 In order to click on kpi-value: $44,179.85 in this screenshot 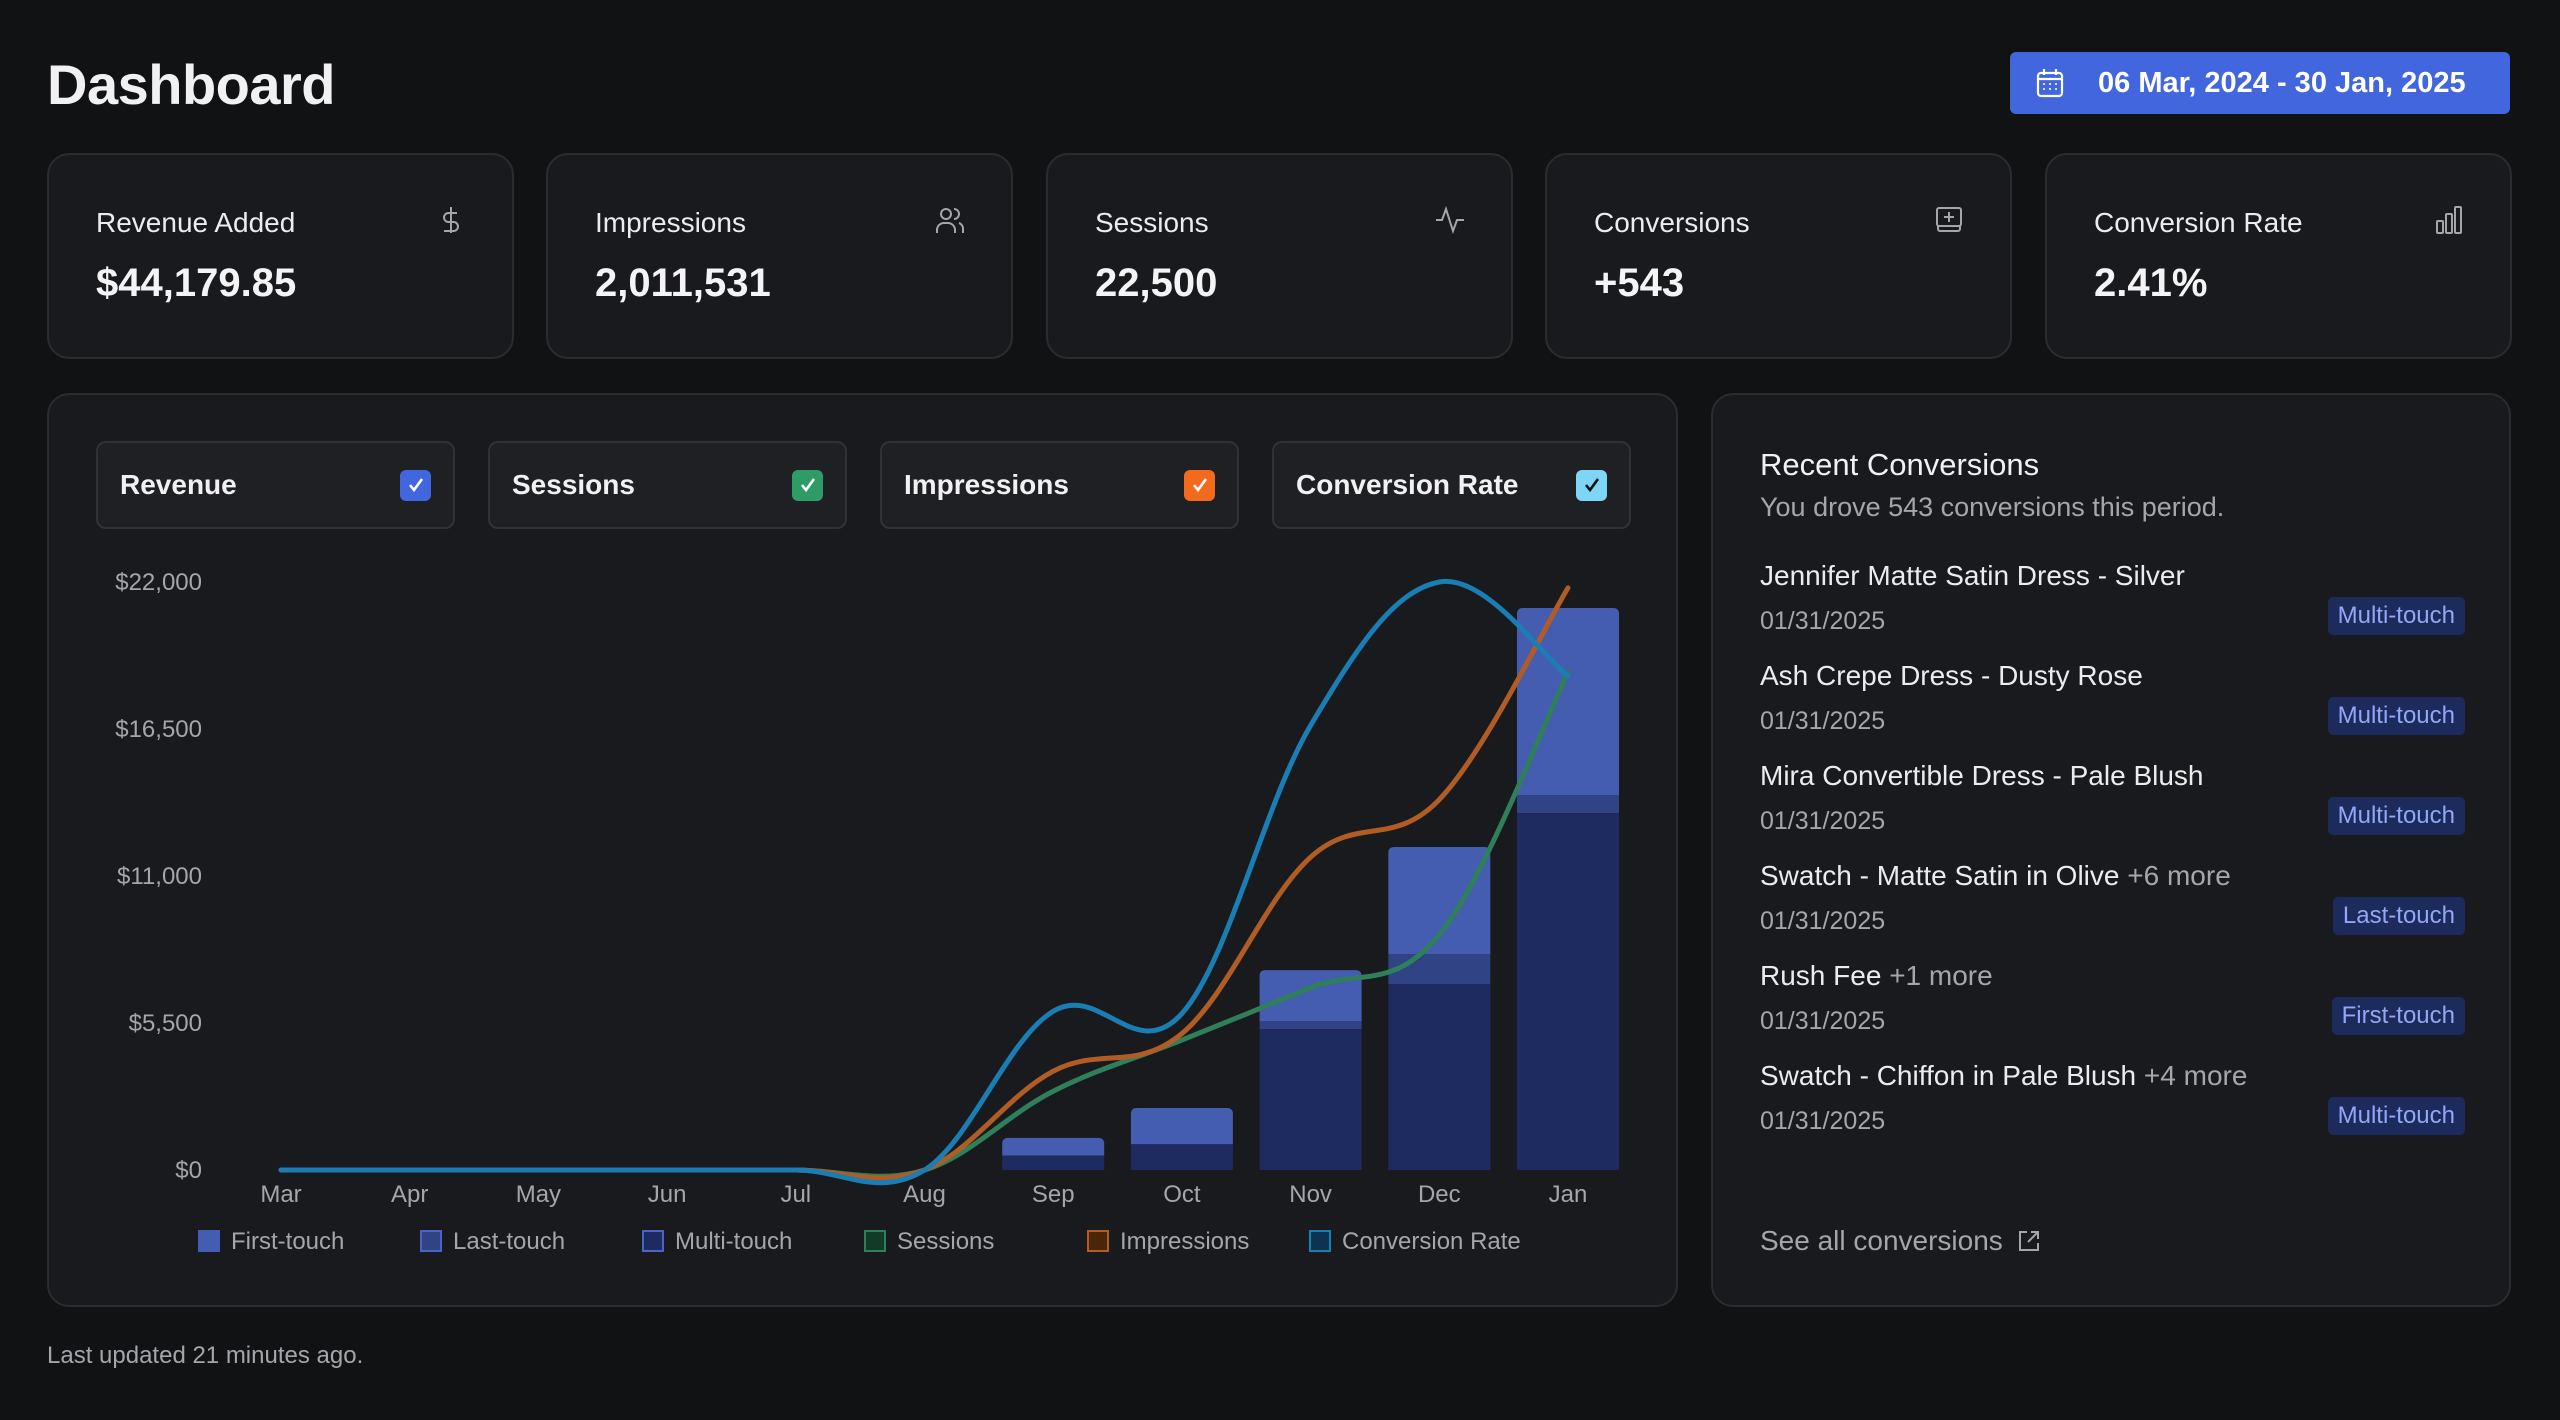, I will do `click(196, 283)`.